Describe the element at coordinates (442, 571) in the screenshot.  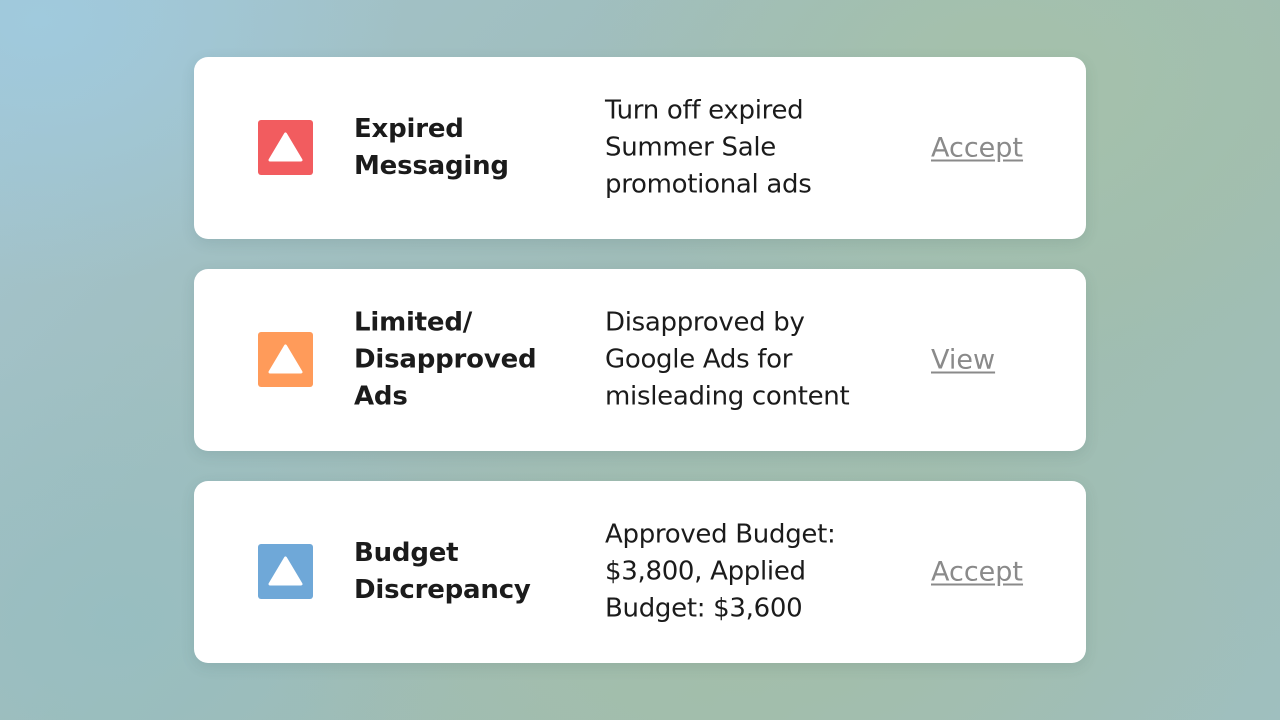
I see `alert-title: Budget Discrepancy` at that location.